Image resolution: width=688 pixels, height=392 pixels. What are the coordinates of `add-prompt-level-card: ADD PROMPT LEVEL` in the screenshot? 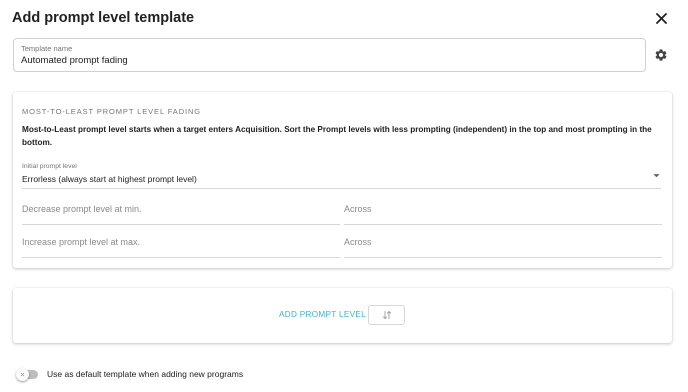 It's located at (342, 315).